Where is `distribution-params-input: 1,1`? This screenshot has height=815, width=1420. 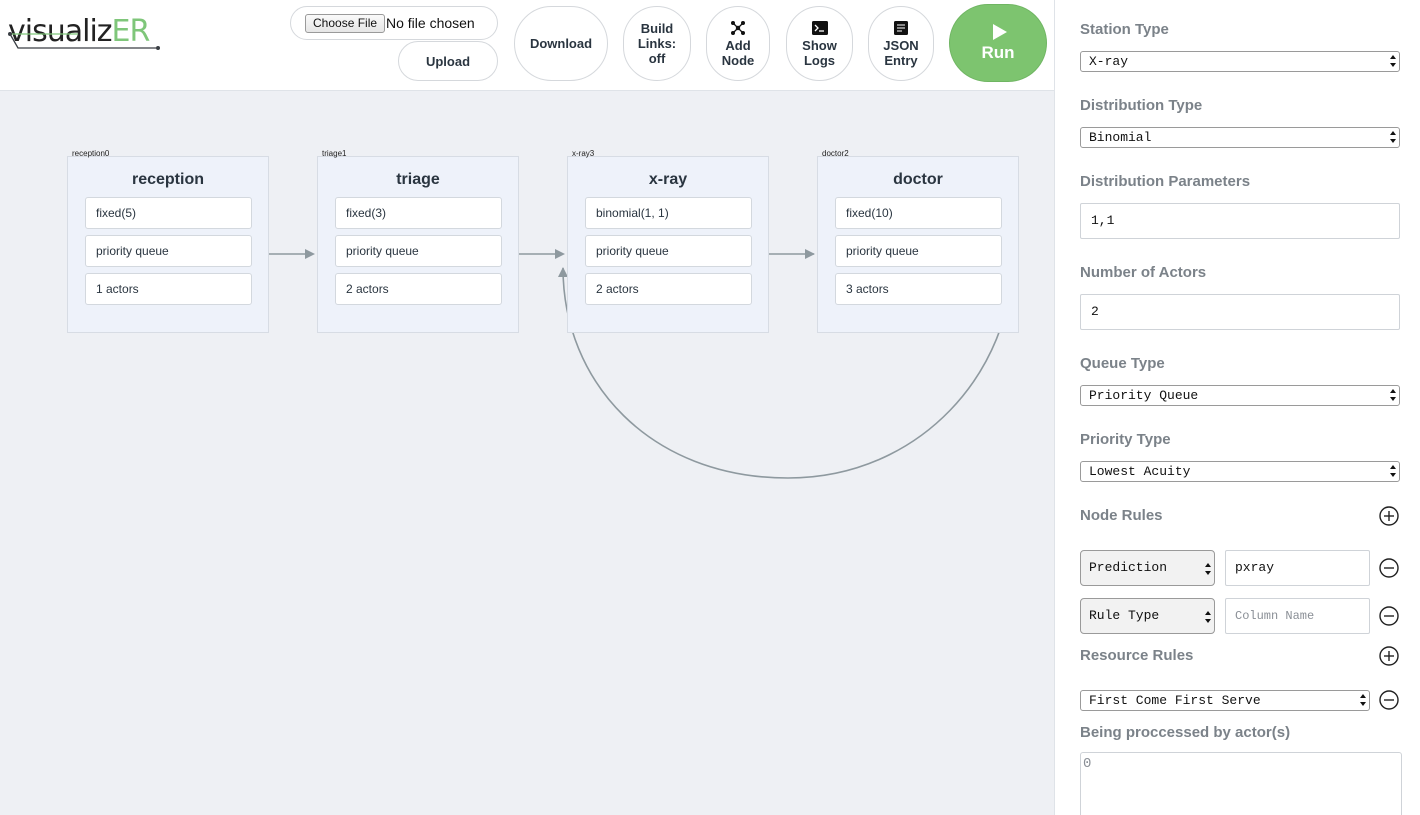 distribution-params-input: 1,1 is located at coordinates (1240, 221).